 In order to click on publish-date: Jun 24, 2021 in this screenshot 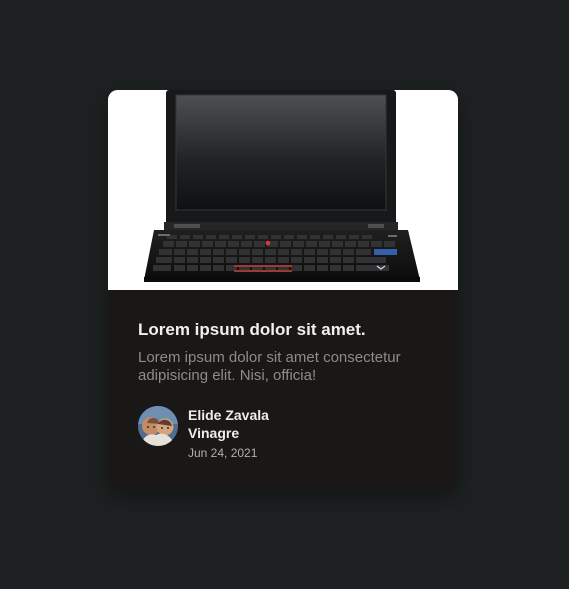, I will do `click(223, 453)`.